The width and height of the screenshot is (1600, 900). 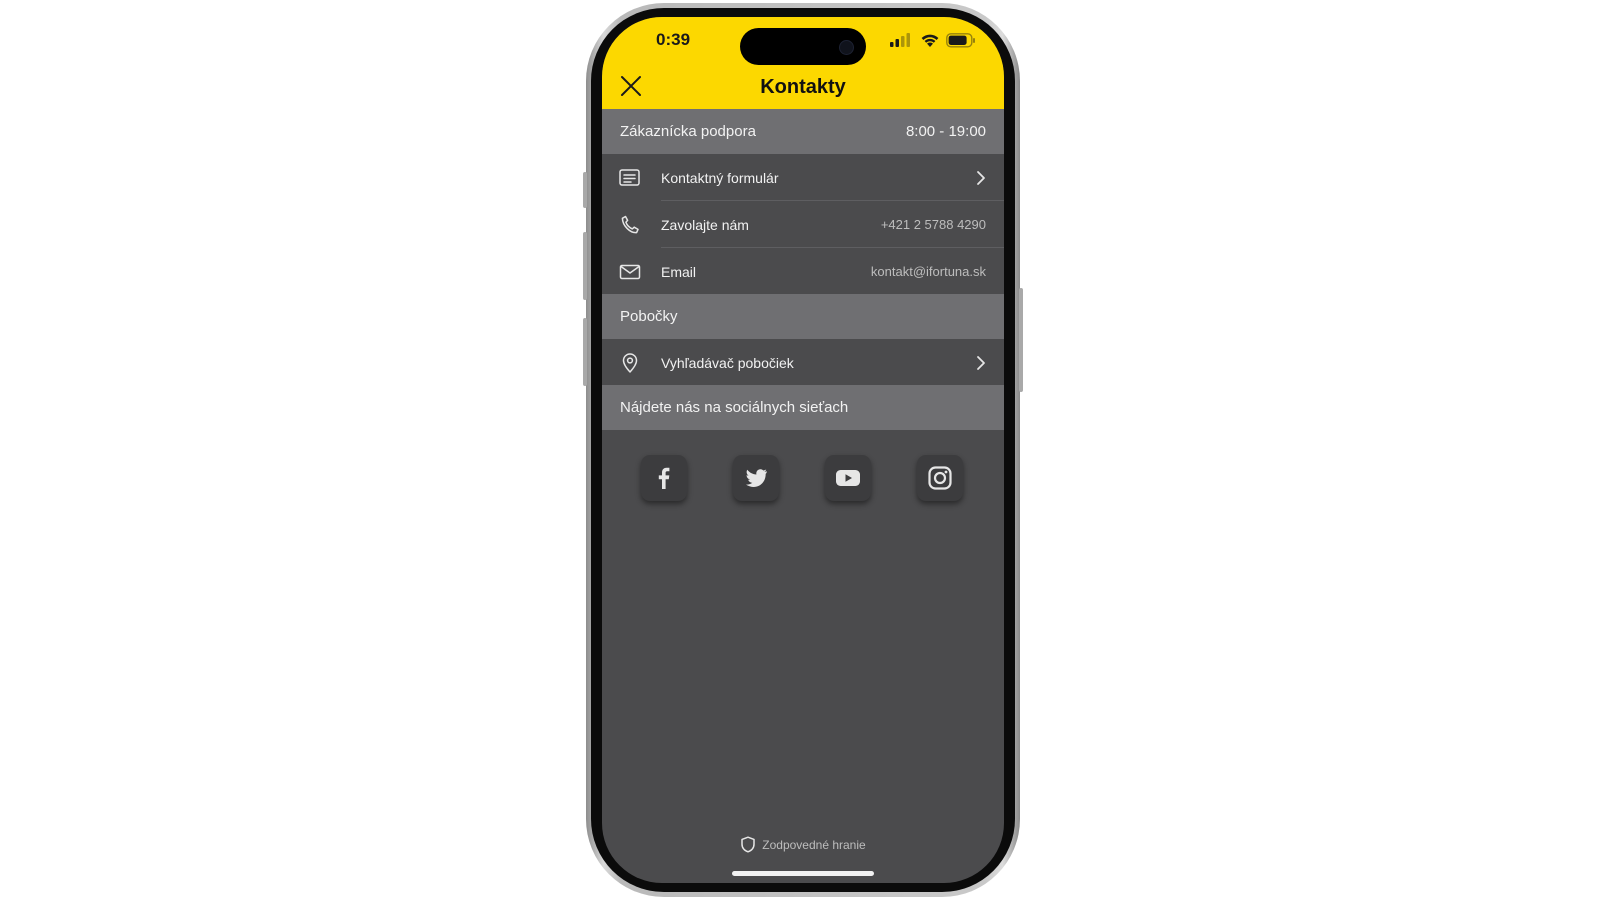 What do you see at coordinates (585, 266) in the screenshot?
I see `phone-volume-up` at bounding box center [585, 266].